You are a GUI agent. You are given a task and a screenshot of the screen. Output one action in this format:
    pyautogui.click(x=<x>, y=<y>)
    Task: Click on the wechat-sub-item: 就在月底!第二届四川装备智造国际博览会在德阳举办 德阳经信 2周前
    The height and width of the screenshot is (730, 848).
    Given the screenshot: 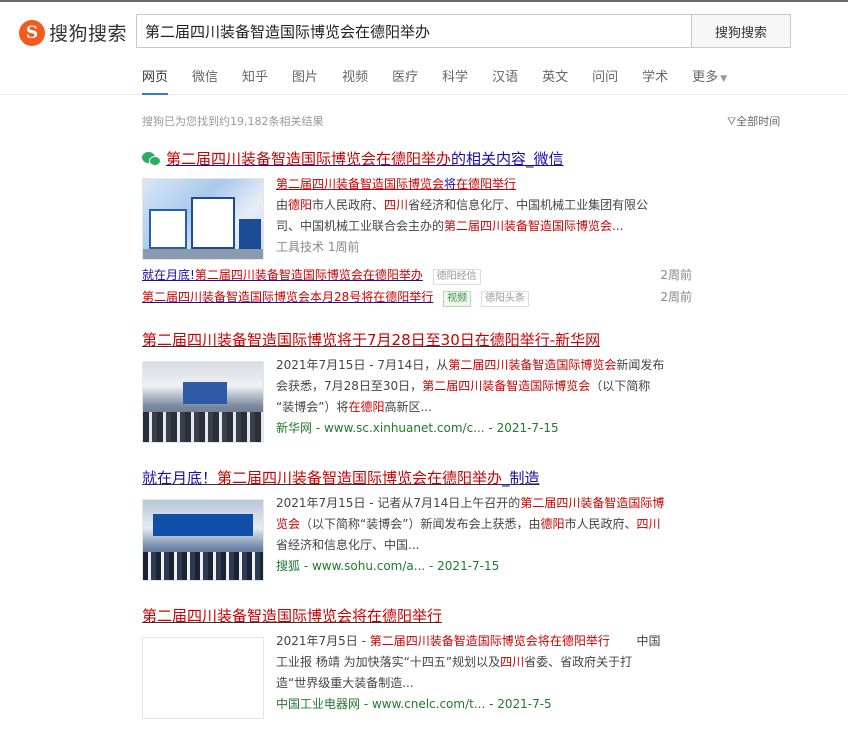 What is the action you would take?
    pyautogui.click(x=417, y=275)
    